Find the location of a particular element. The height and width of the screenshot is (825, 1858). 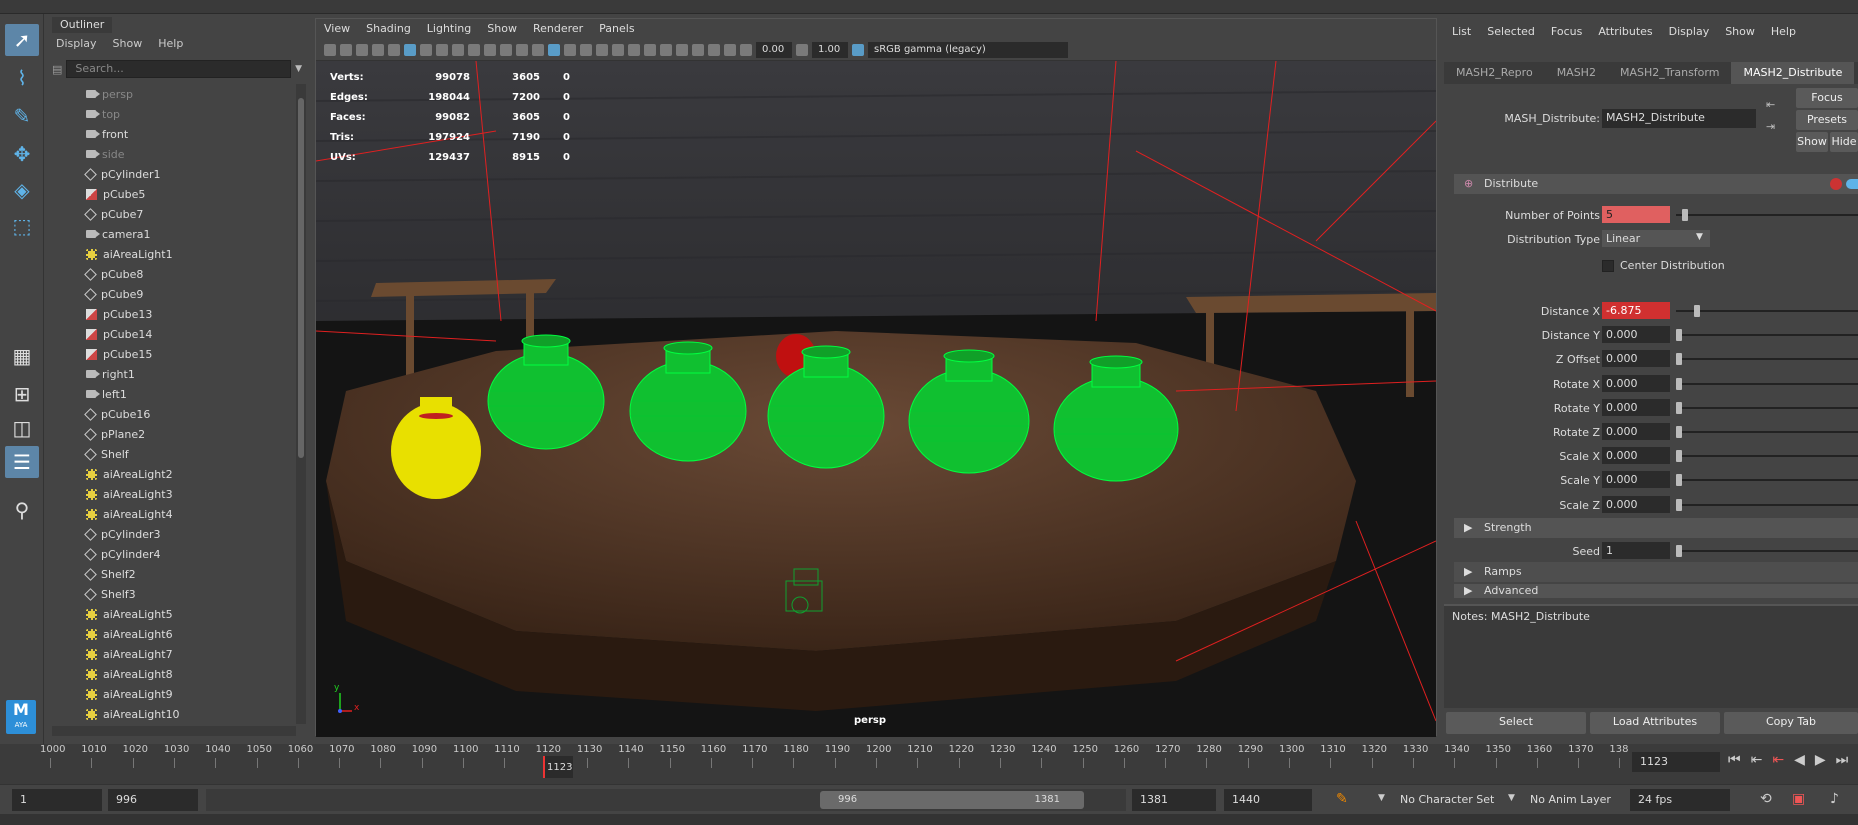

show-button: Show is located at coordinates (1812, 142).